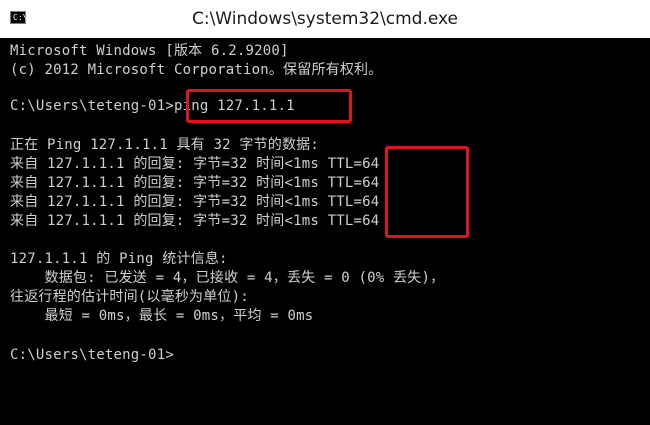 This screenshot has width=650, height=425. What do you see at coordinates (129, 297) in the screenshot?
I see `rtt-header-line: 往返行程的估计时间(以毫秒为单位):` at bounding box center [129, 297].